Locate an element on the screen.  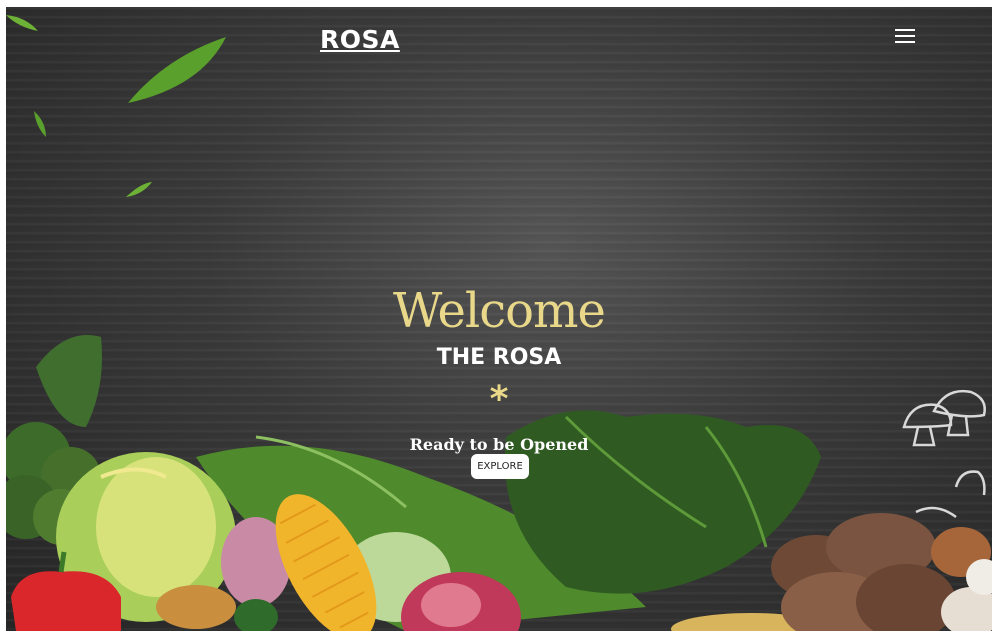
explore-button: EXPLORE is located at coordinates (500, 466).